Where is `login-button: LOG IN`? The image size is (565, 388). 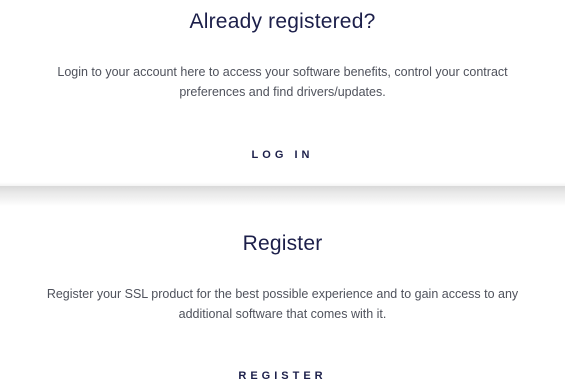
login-button: LOG IN is located at coordinates (283, 155).